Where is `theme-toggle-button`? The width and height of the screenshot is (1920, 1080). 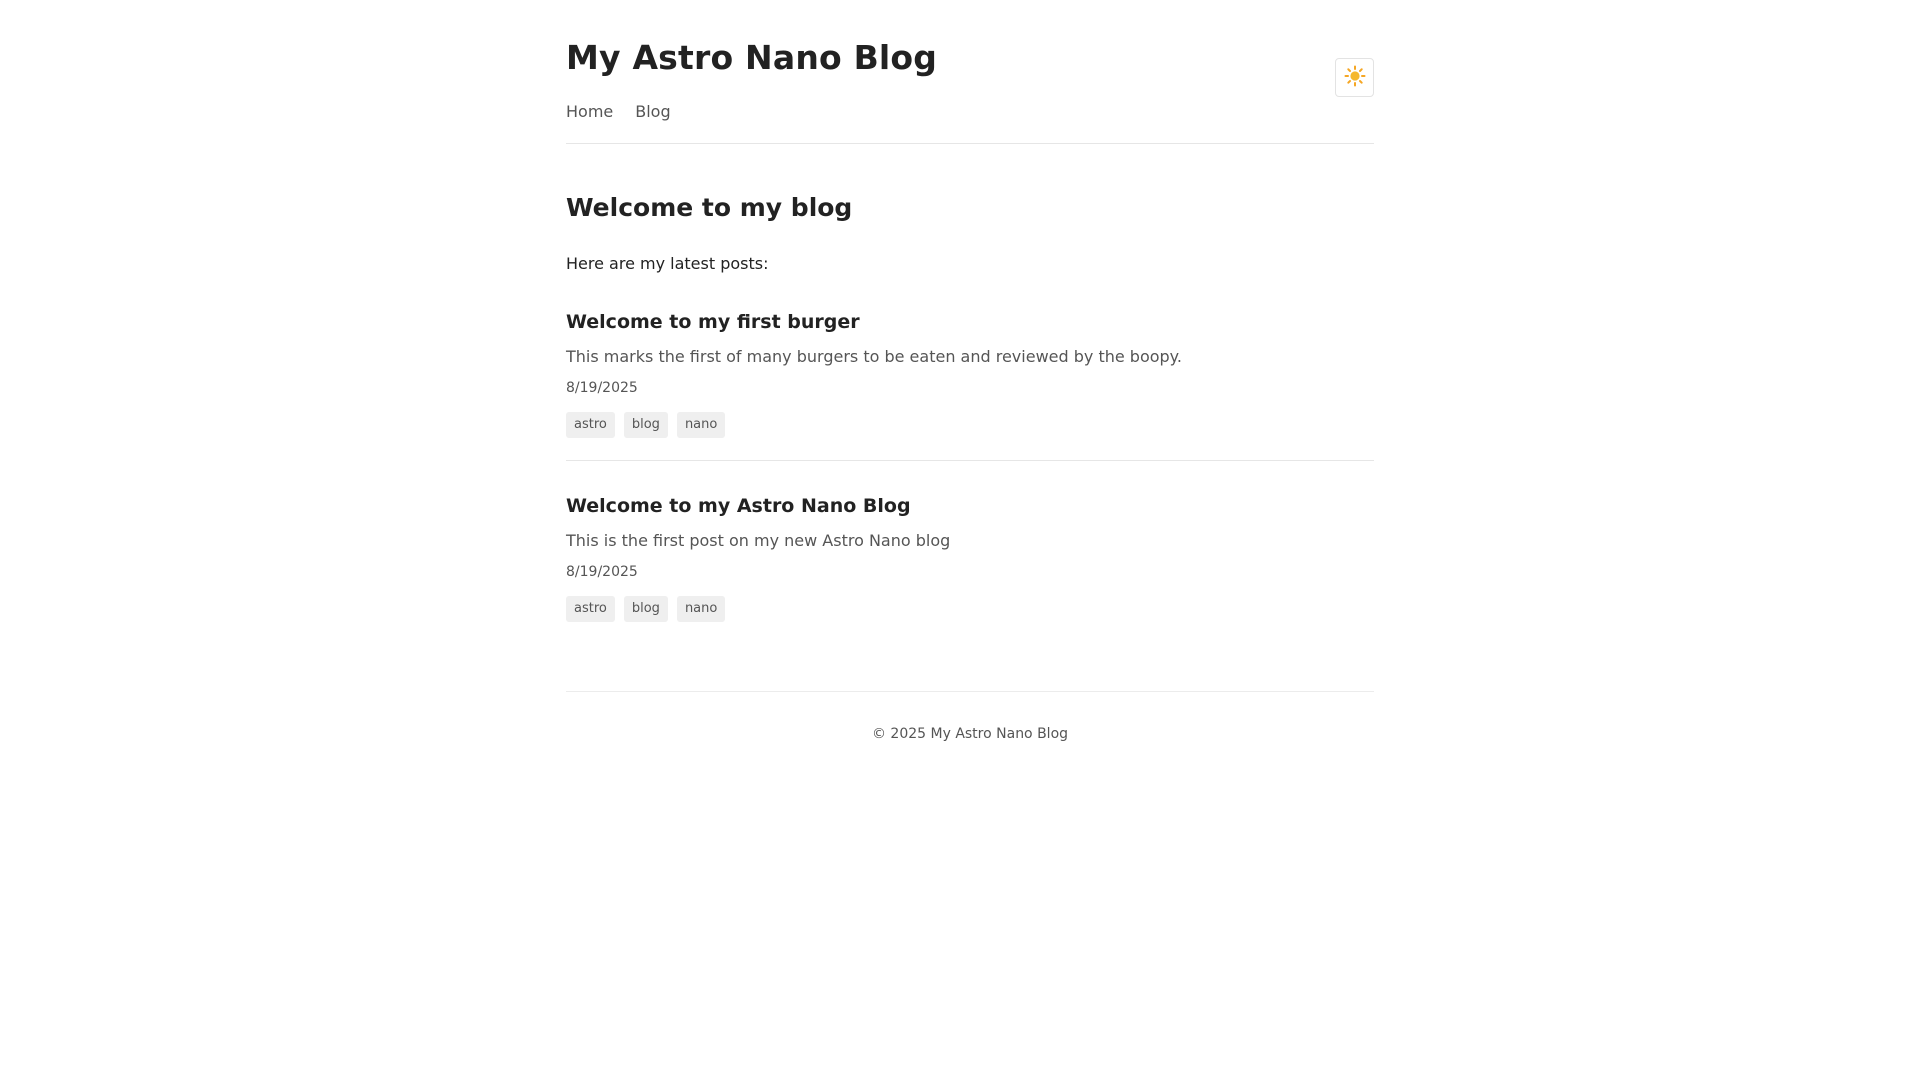
theme-toggle-button is located at coordinates (1354, 77).